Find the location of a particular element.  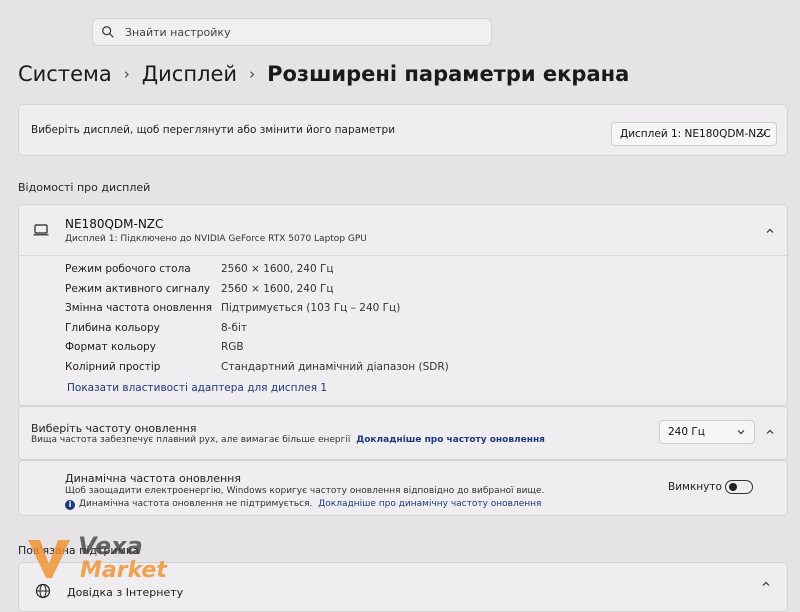

property-key: Змінна частота оновлення is located at coordinates (139, 308).